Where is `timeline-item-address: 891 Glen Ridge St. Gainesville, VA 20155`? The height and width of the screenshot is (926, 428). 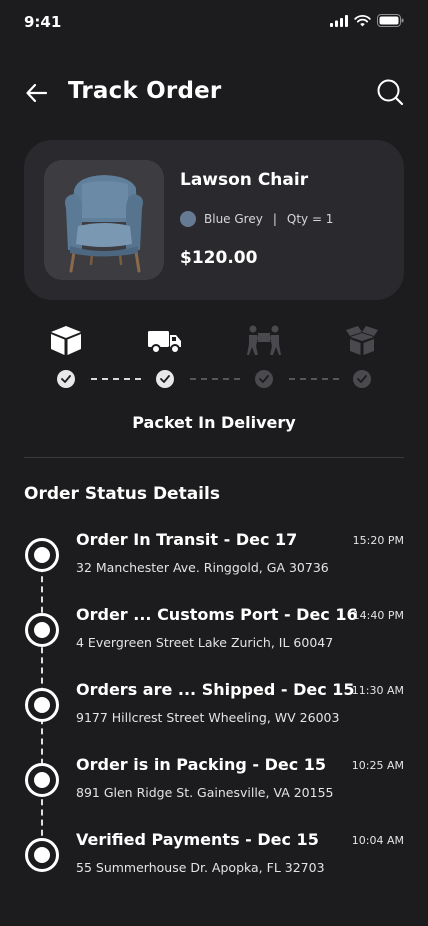 timeline-item-address: 891 Glen Ridge St. Gainesville, VA 20155 is located at coordinates (205, 792).